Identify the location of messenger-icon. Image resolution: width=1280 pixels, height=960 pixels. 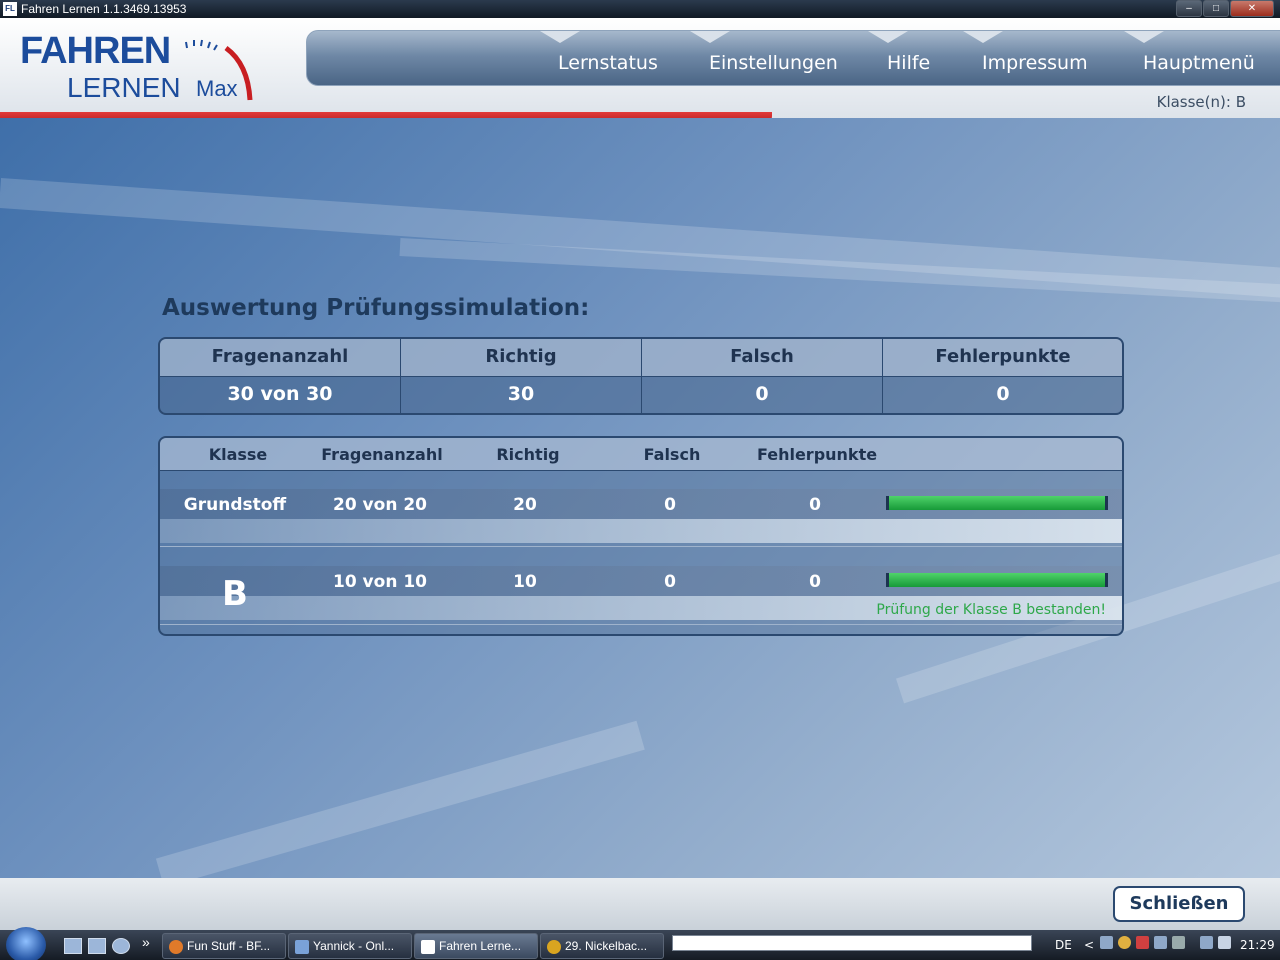
(302, 946).